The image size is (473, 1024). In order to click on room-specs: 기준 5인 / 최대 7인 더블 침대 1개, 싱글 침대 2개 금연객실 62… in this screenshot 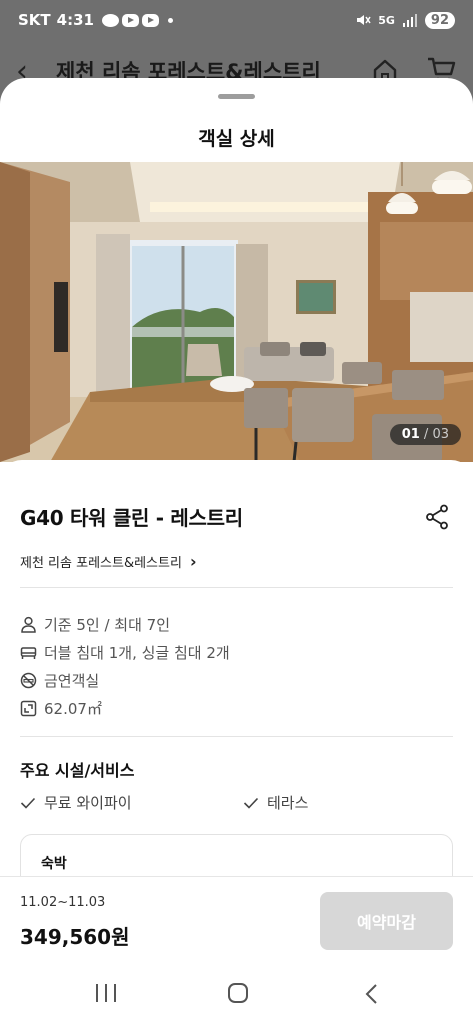, I will do `click(125, 666)`.